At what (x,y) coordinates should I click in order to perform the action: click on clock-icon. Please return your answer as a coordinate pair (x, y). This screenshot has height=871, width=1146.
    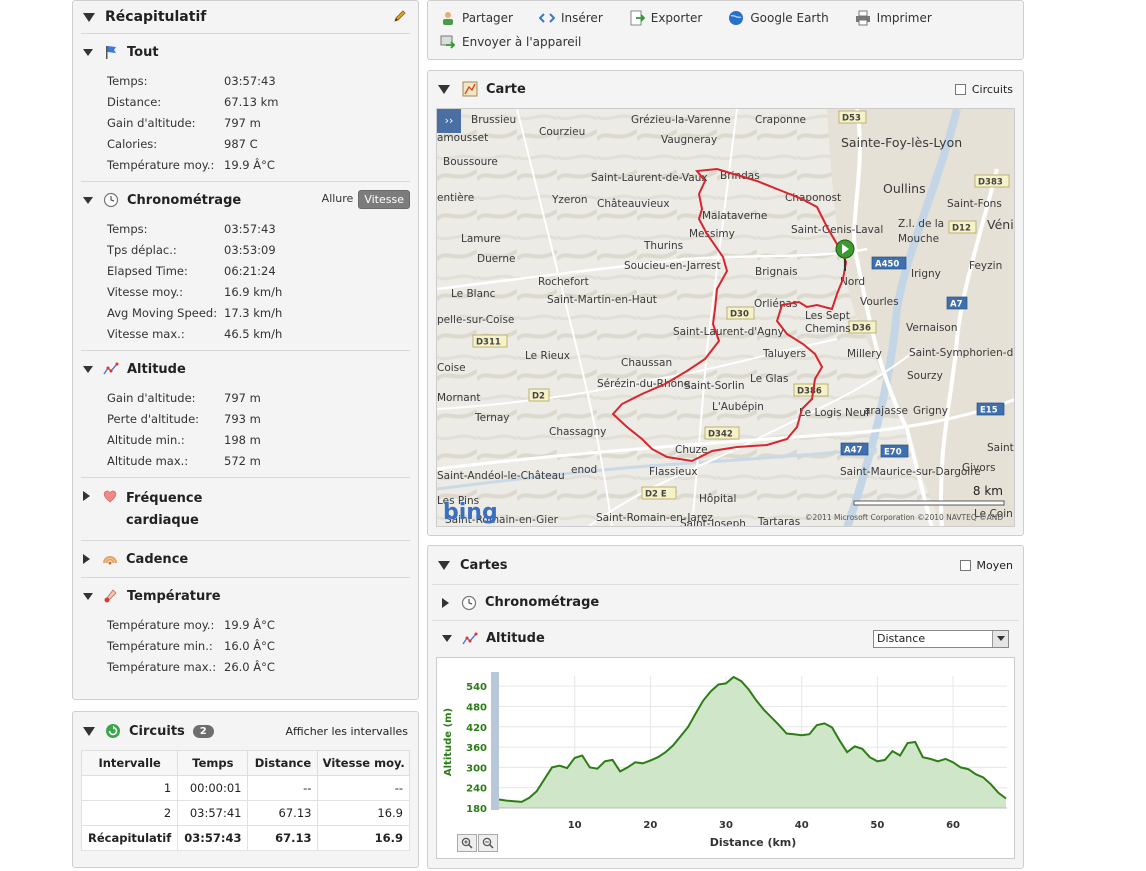
    Looking at the image, I should click on (469, 603).